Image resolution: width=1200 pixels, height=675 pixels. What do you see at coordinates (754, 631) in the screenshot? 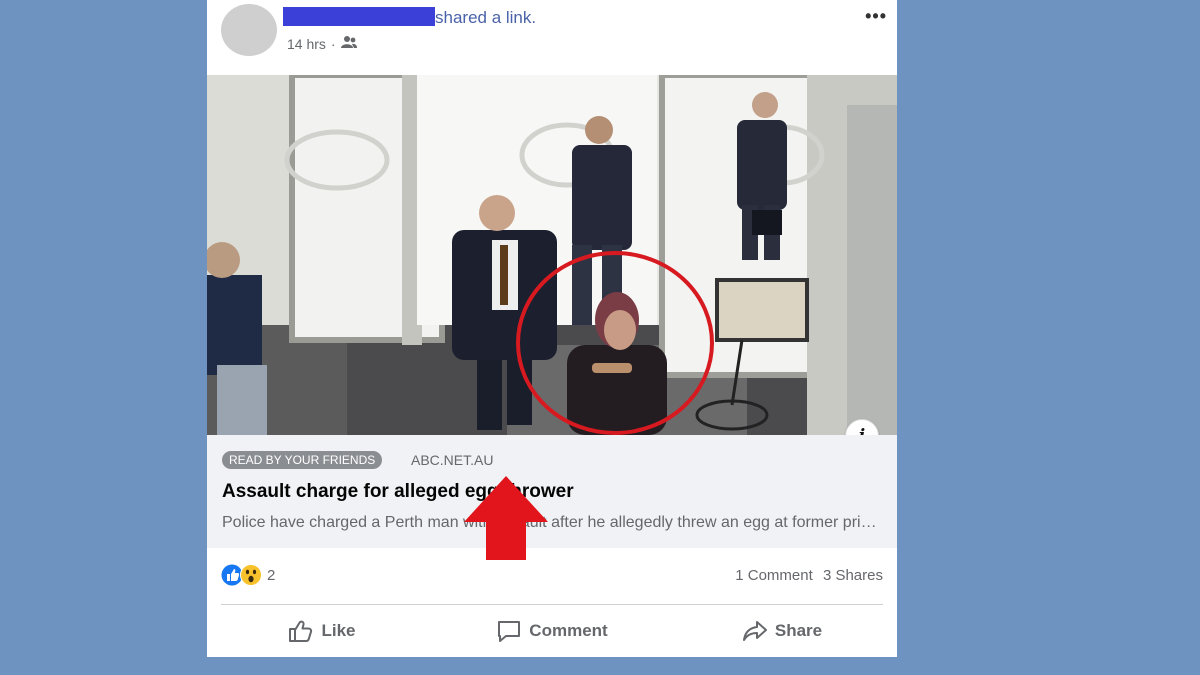
I see `share-arrow-icon` at bounding box center [754, 631].